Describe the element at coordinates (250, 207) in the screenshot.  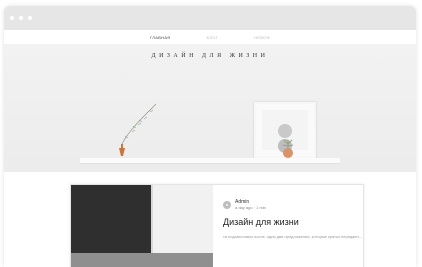
I see `post-info: a day ago · 1 min` at that location.